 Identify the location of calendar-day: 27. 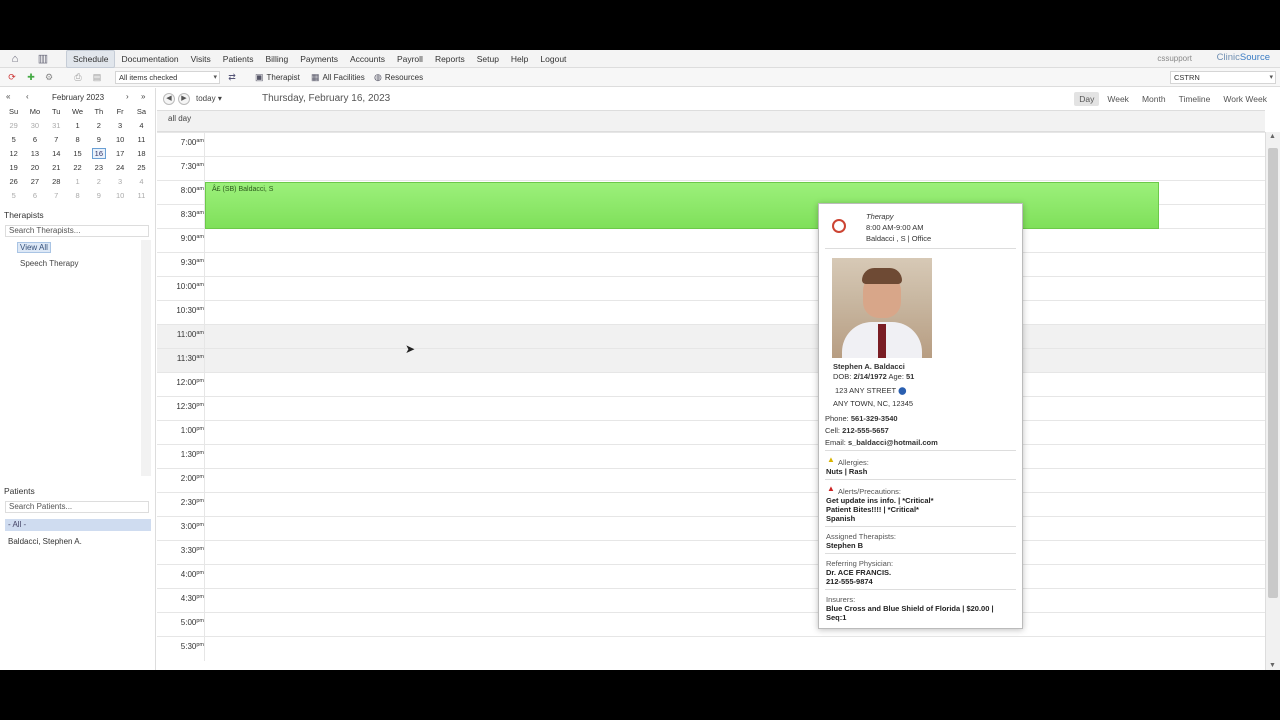
(34, 181).